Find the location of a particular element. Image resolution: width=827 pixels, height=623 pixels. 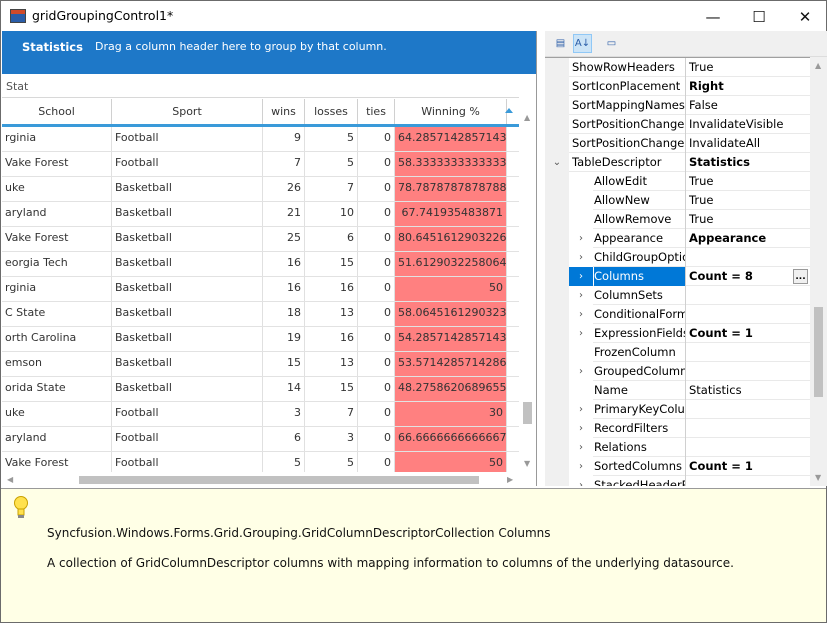

property-name: AllowNew is located at coordinates (640, 200).